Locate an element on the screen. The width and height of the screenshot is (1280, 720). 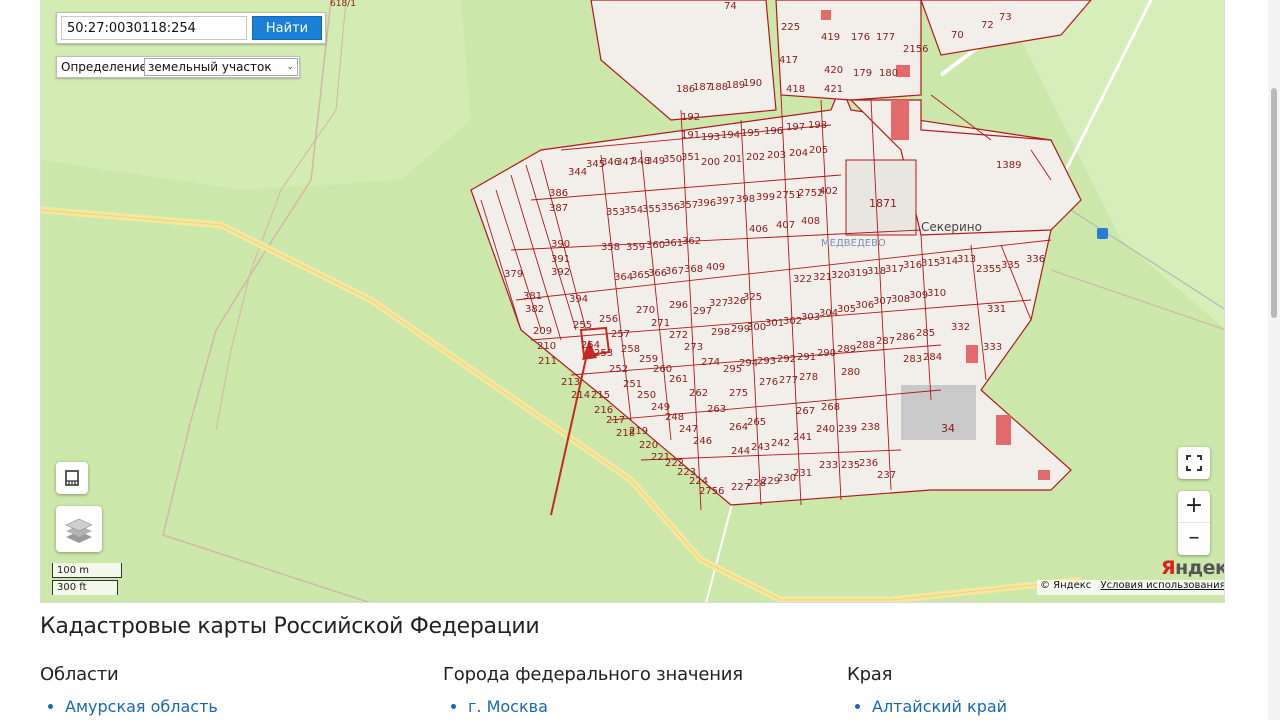
scale-bar: 100 m 300 ft is located at coordinates (89, 580).